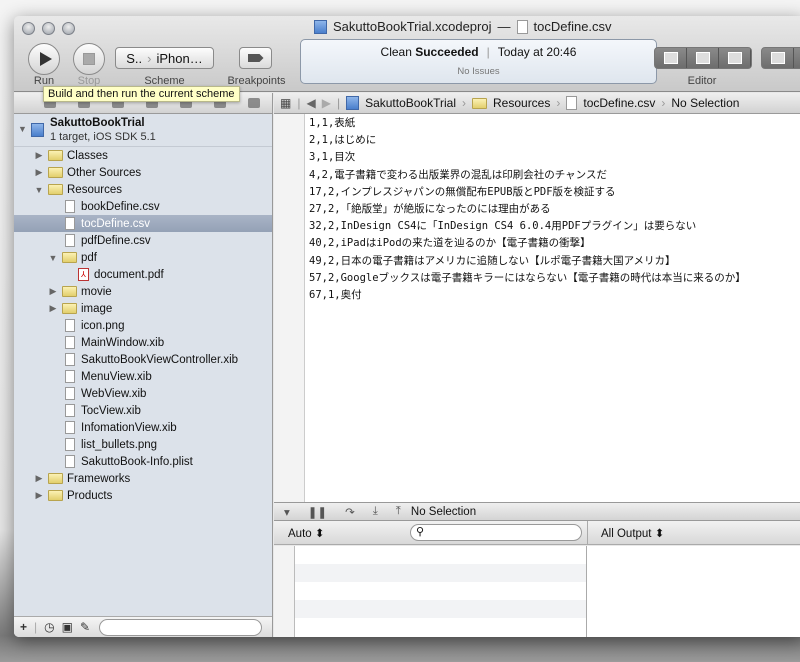 Image resolution: width=800 pixels, height=662 pixels. I want to click on standard-editor-icon, so click(671, 58).